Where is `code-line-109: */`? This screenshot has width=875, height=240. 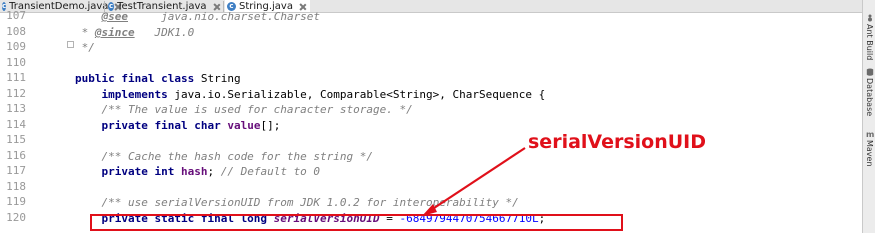
code-line-109: */ is located at coordinates (85, 47).